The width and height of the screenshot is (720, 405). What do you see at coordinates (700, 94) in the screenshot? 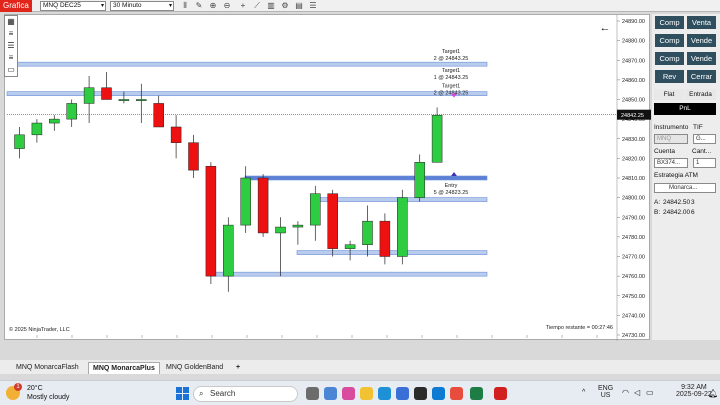
I see `entry-button: Entrada` at bounding box center [700, 94].